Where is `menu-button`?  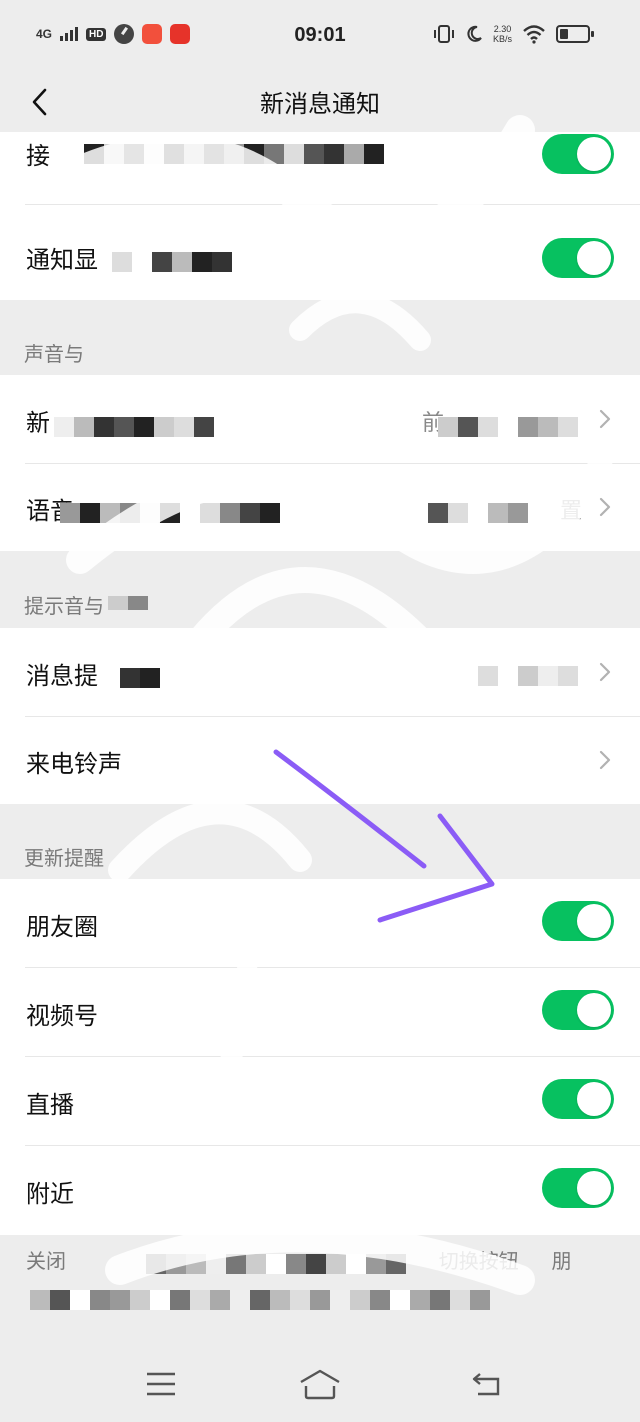
menu-button is located at coordinates (161, 1384).